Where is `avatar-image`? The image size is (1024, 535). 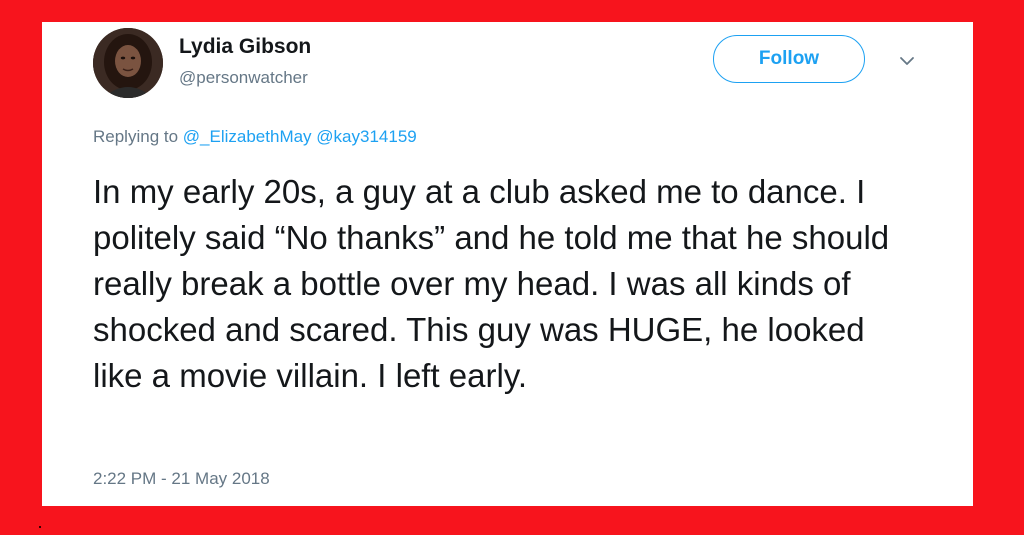 avatar-image is located at coordinates (128, 63).